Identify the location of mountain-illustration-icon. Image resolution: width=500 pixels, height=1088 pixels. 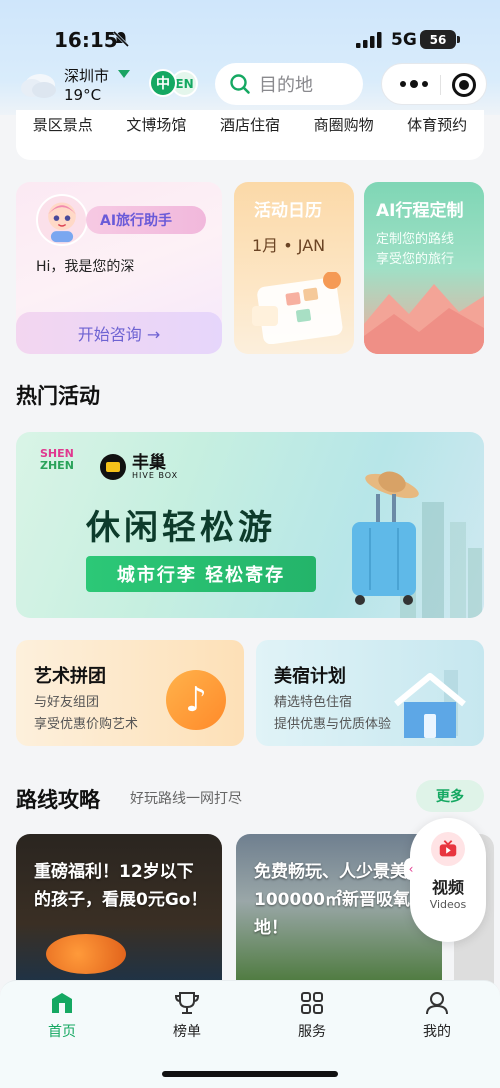
(424, 319).